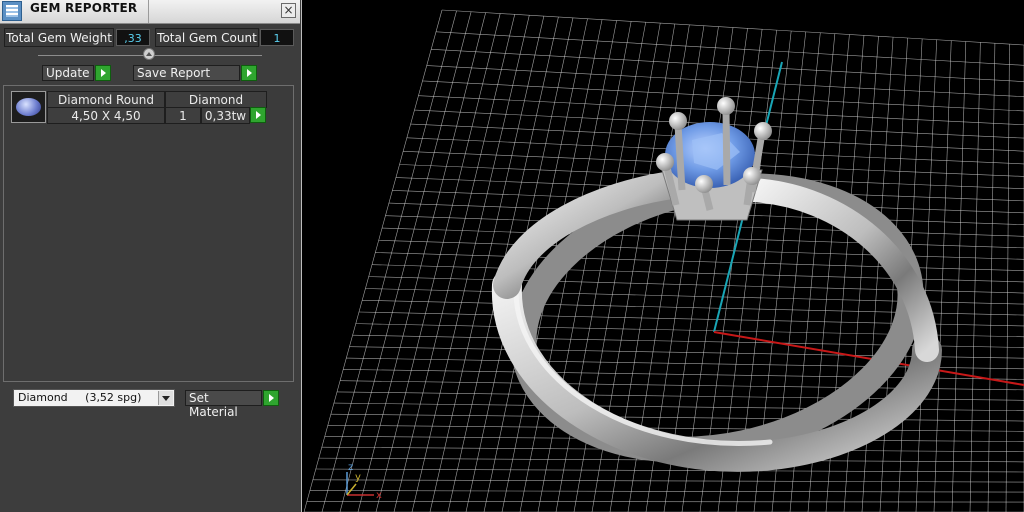  Describe the element at coordinates (103, 73) in the screenshot. I see `update-play-icon` at that location.